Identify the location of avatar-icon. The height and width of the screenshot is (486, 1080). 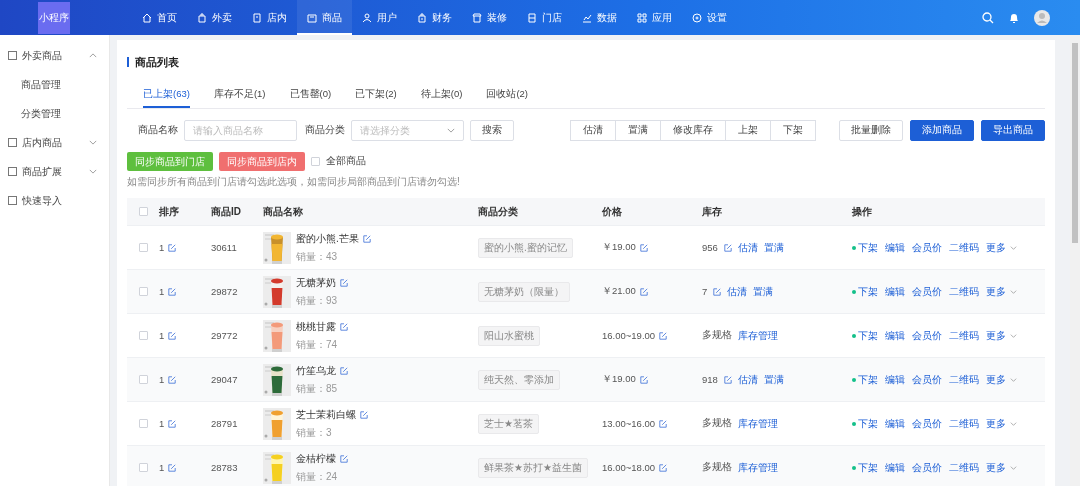
(1042, 17).